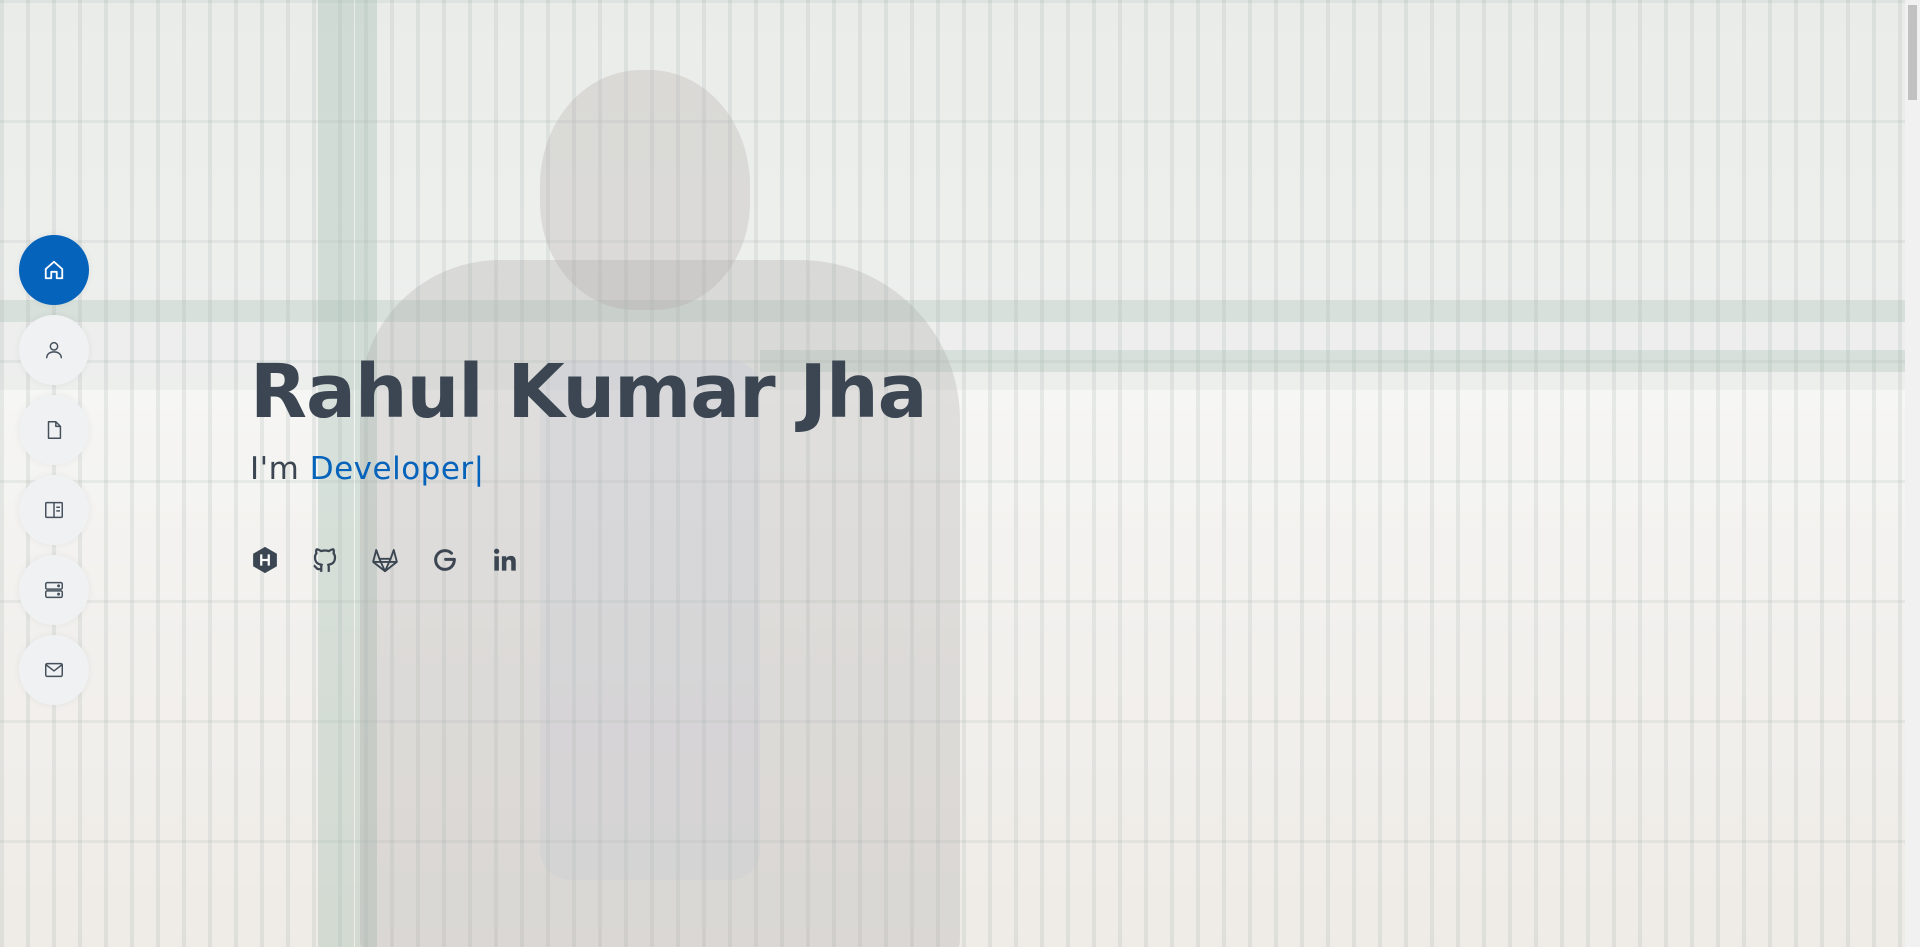 This screenshot has width=1920, height=947. I want to click on linkedin-icon, so click(505, 559).